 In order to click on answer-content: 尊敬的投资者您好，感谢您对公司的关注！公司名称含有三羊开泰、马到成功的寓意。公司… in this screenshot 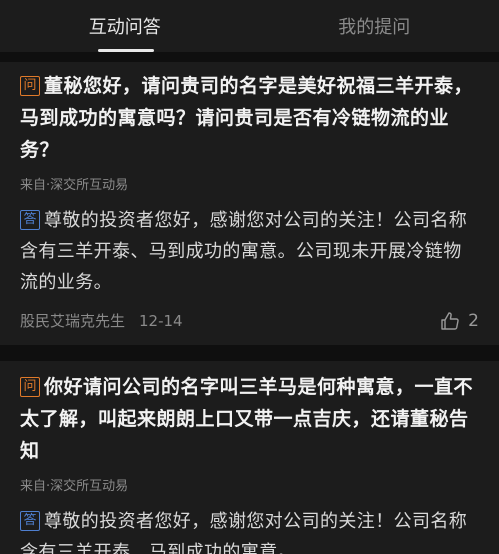, I will do `click(244, 251)`.